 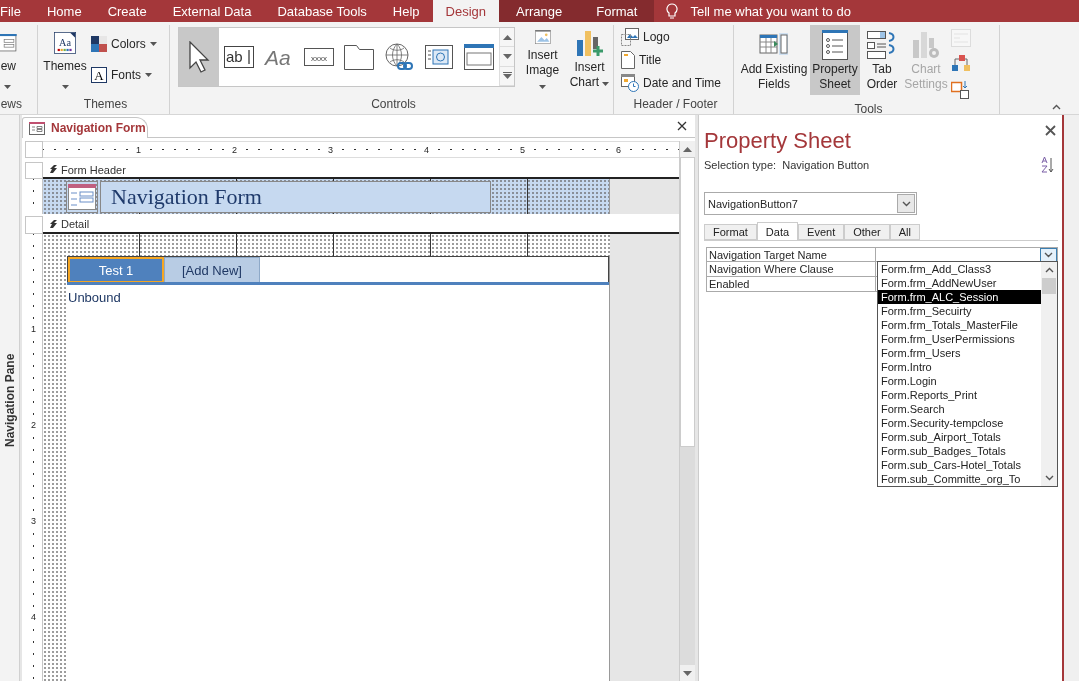 I want to click on globe-link-icon, so click(x=399, y=57).